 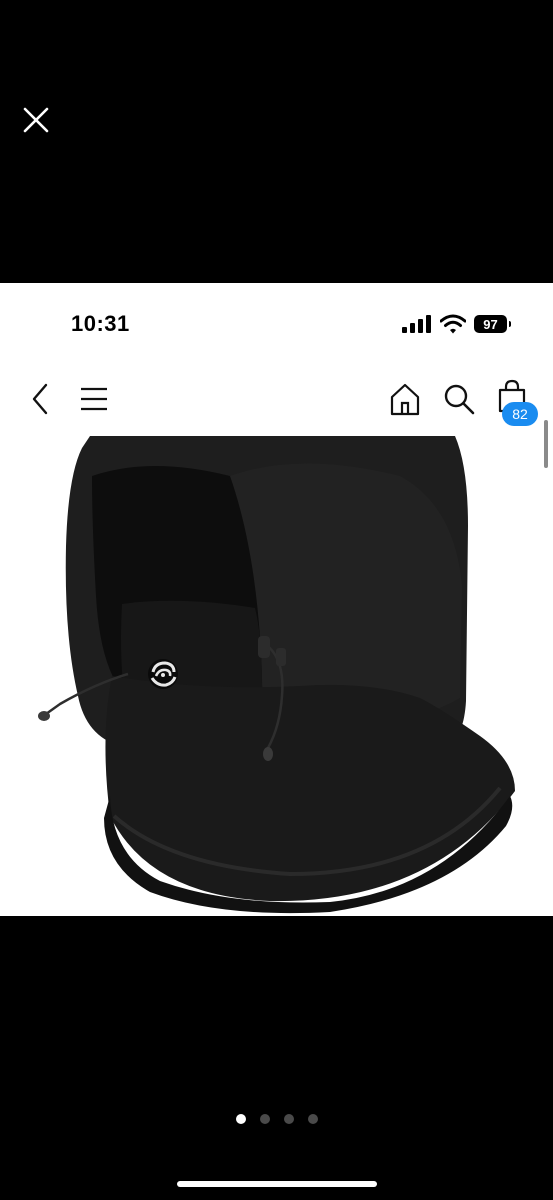 I want to click on close-icon, so click(x=36, y=120).